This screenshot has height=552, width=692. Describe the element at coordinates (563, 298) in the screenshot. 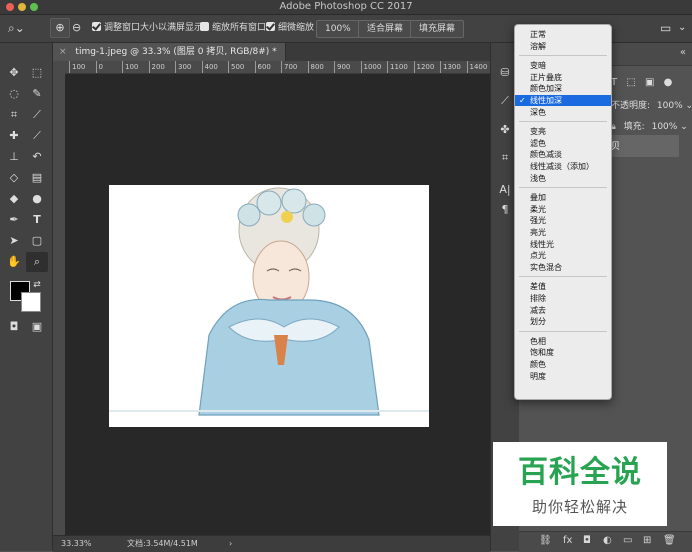

I see `blend-mode-item: 排除` at that location.